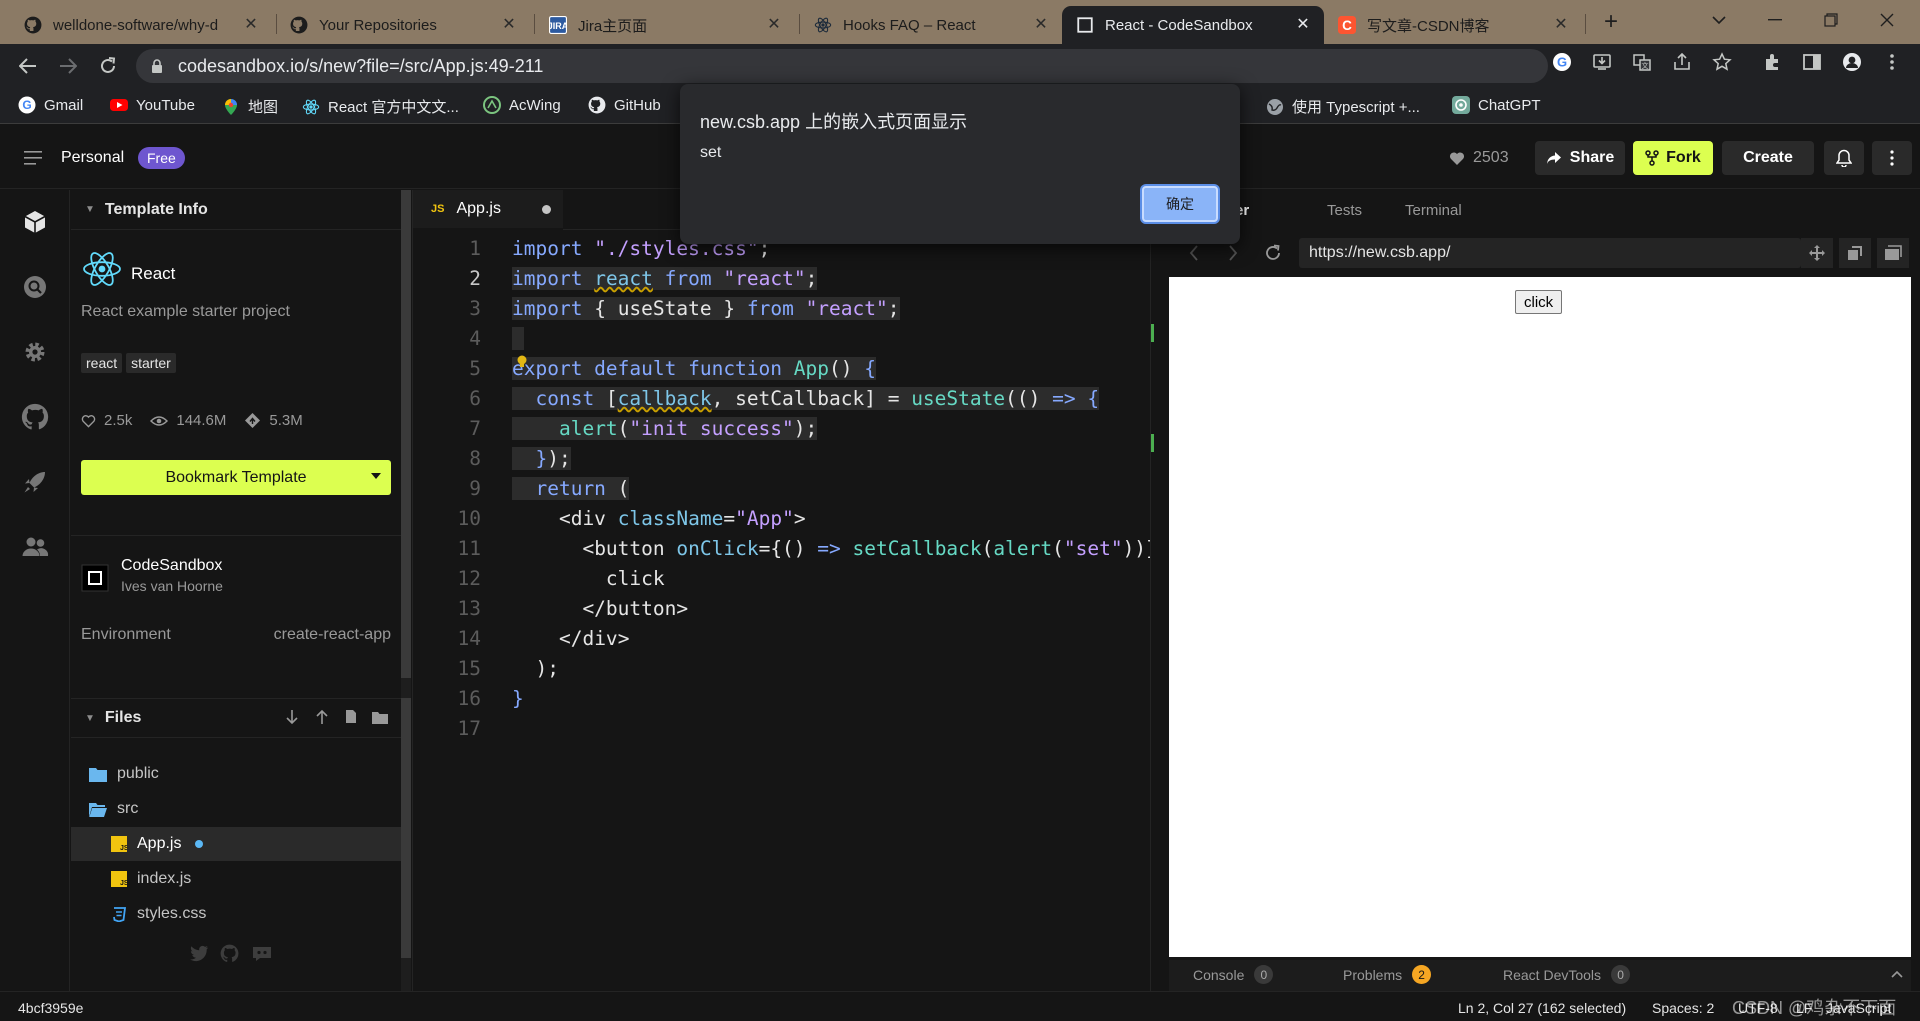  I want to click on bookmark-acwing: AcWing, so click(522, 105).